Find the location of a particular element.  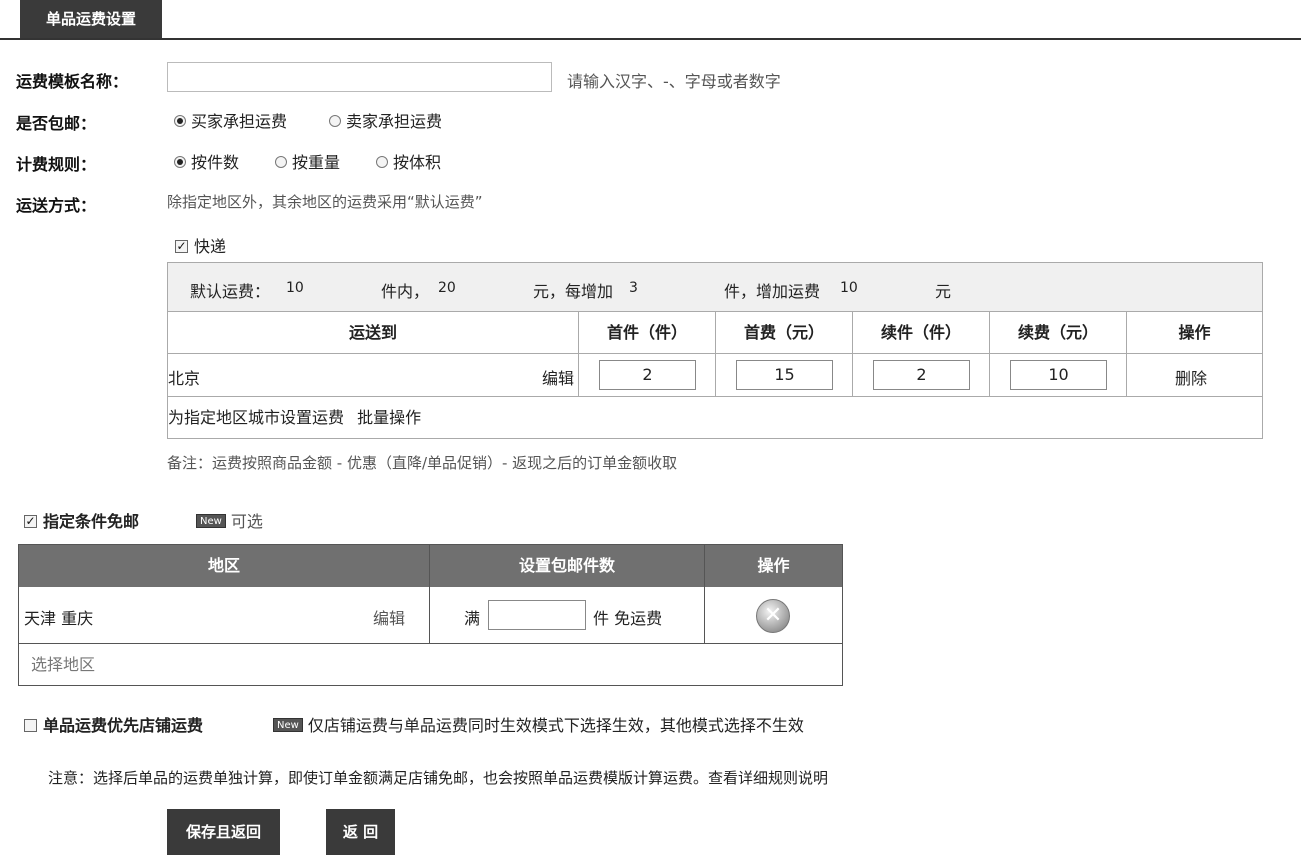

batch-operation-link: 批量操作 is located at coordinates (389, 417).